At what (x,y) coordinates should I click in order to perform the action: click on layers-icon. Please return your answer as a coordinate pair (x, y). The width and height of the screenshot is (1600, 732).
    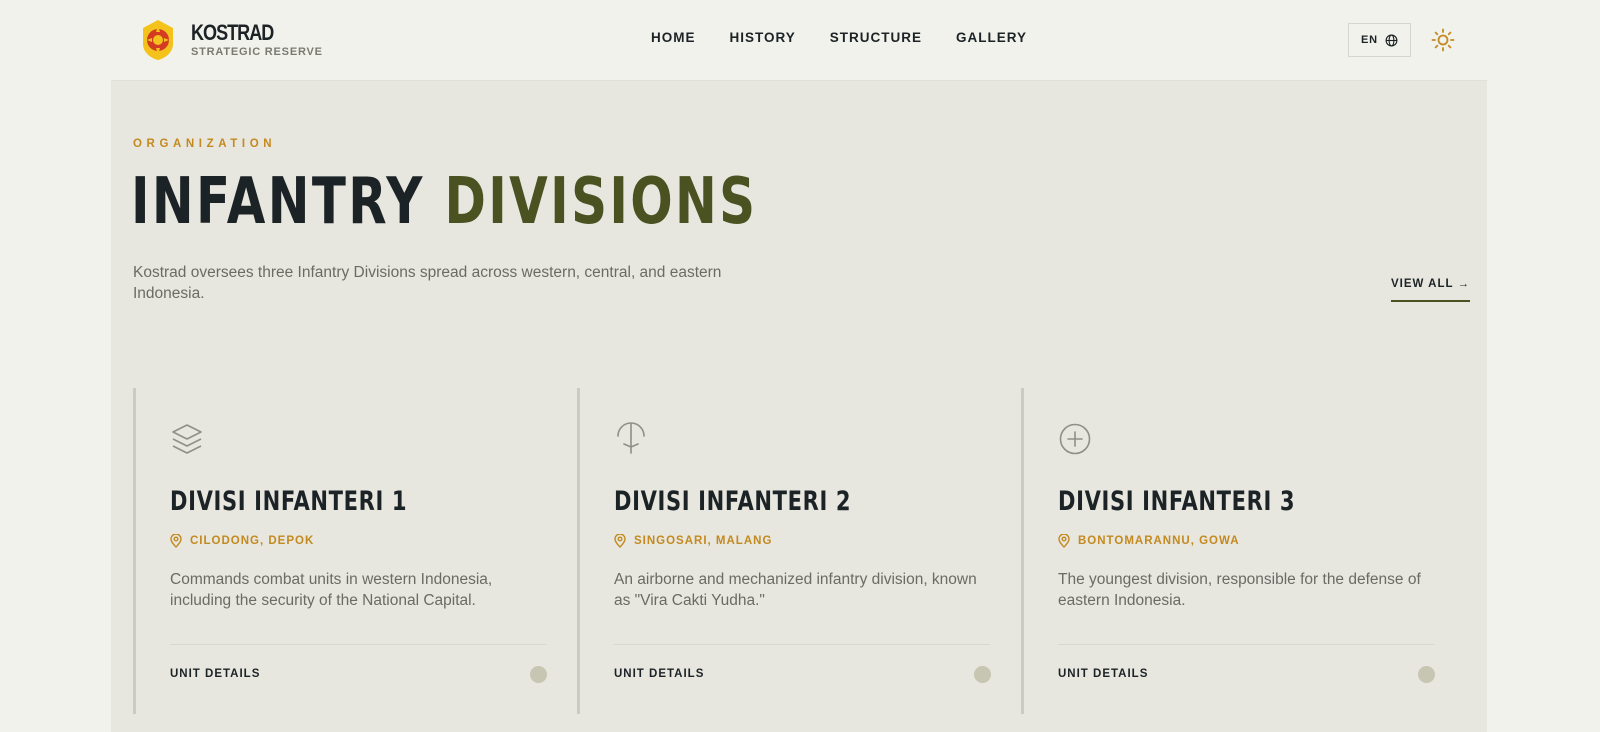
    Looking at the image, I should click on (187, 439).